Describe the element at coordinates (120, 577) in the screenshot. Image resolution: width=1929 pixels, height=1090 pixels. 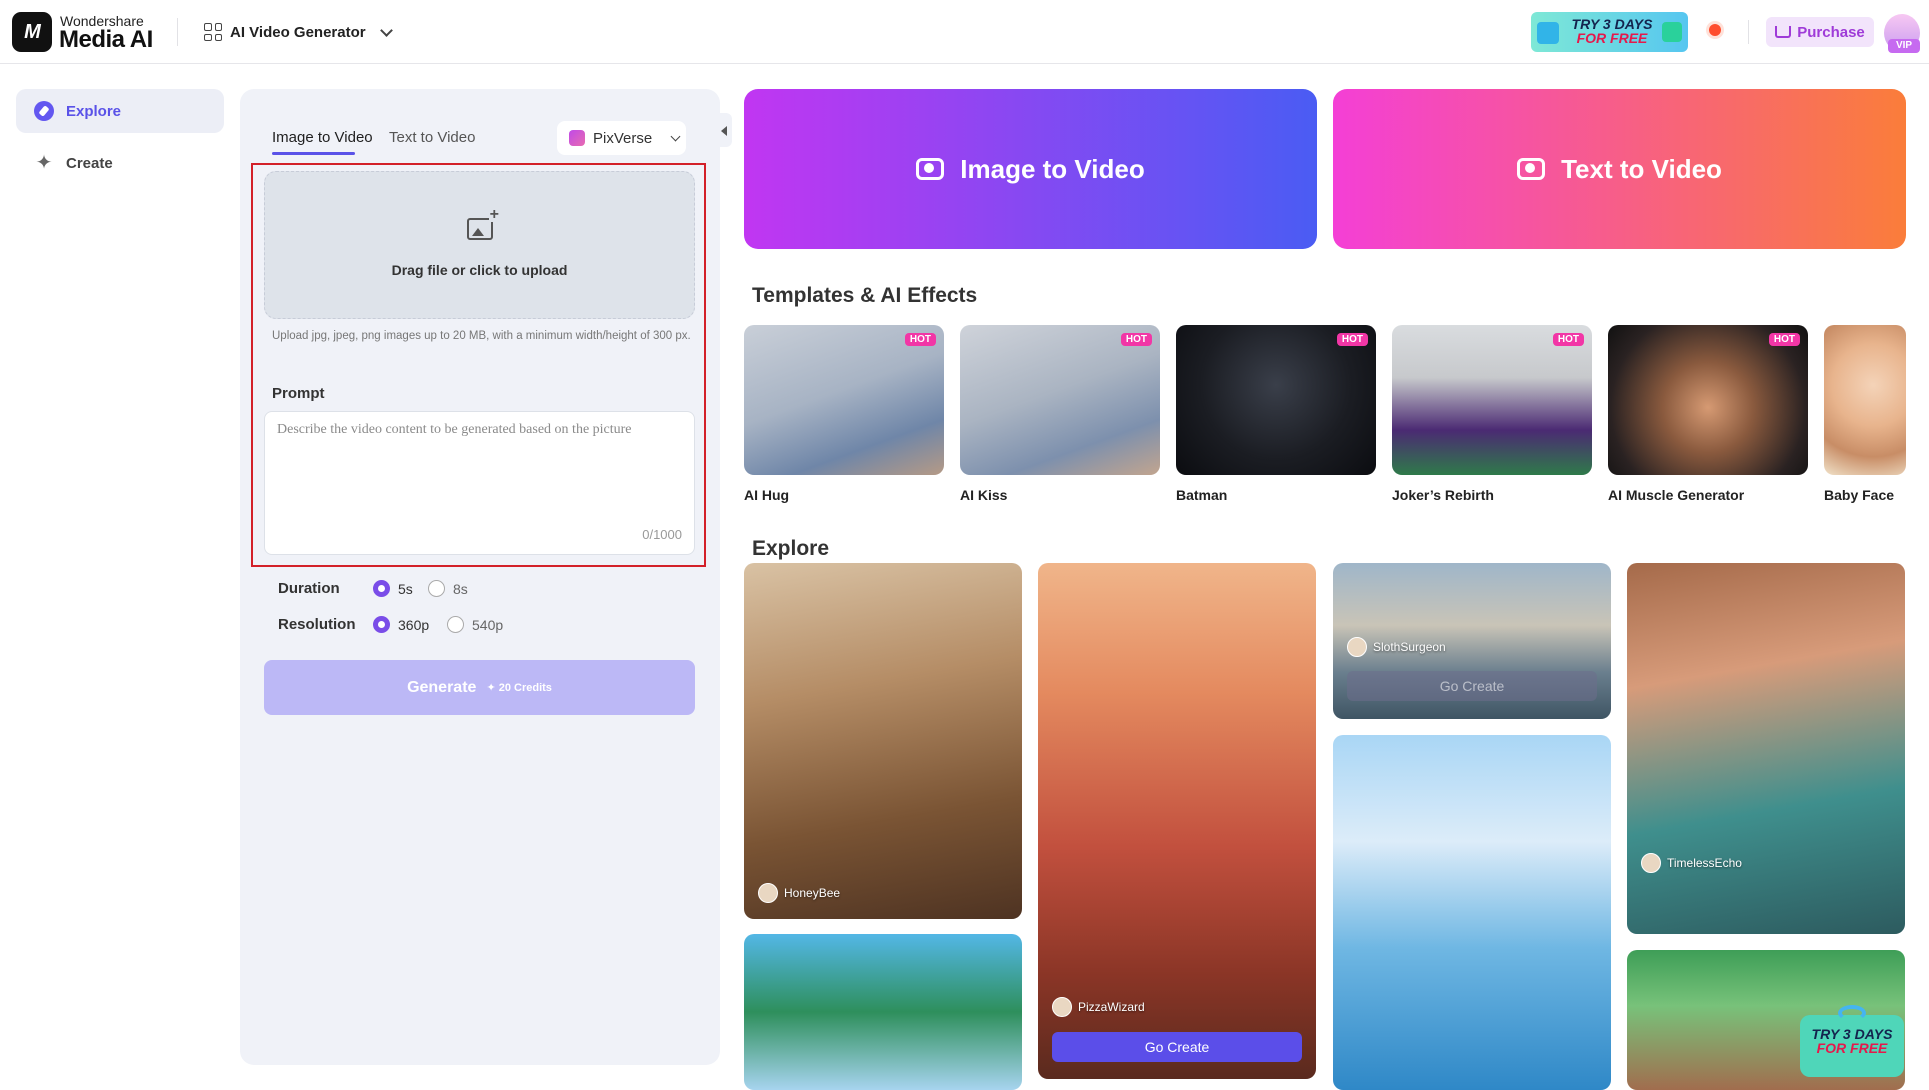
I see `left-sidebar: Explore ✦ Create` at that location.